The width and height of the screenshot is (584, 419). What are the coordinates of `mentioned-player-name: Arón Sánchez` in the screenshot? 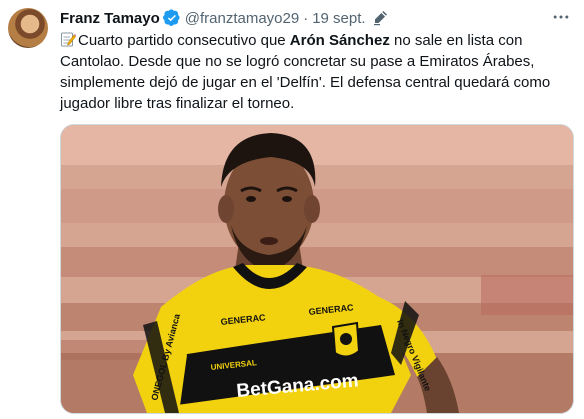 It's located at (339, 40).